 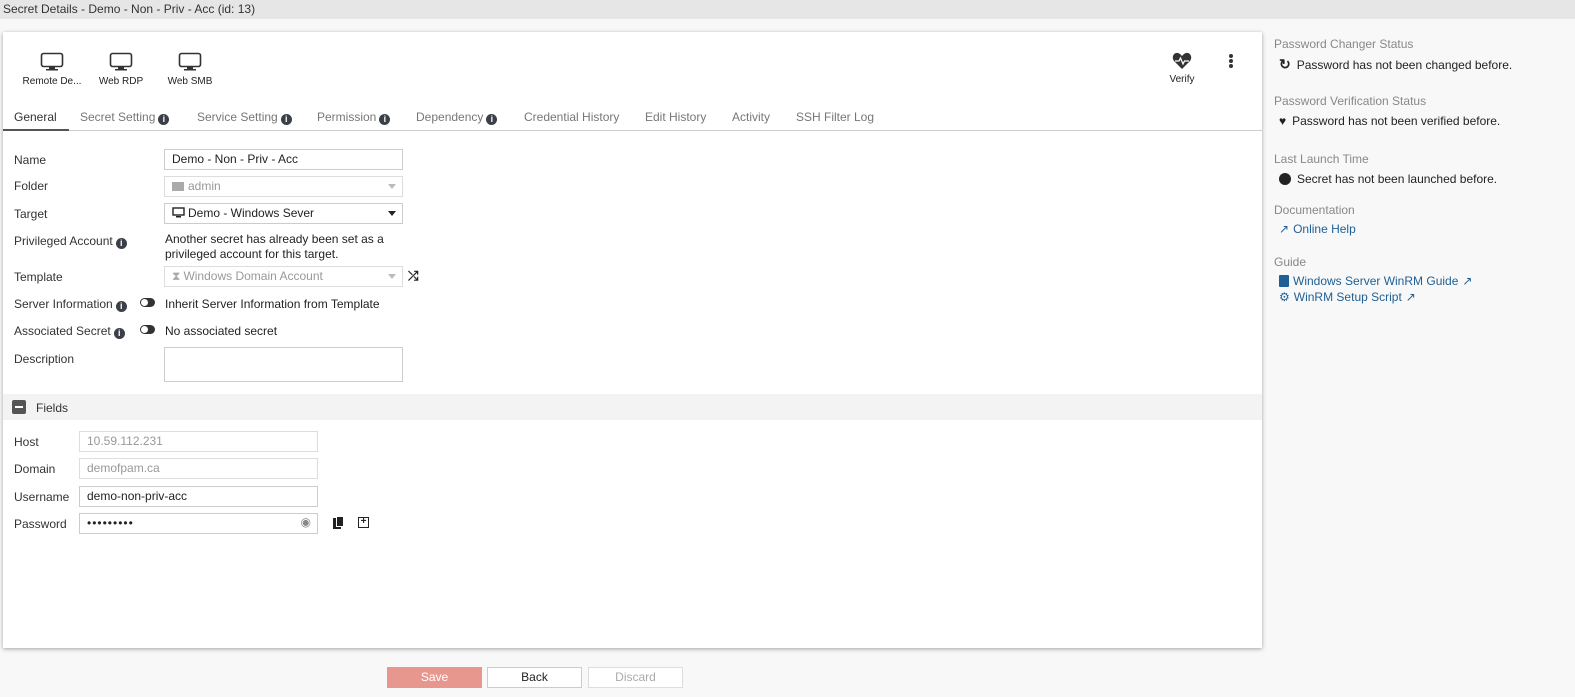 I want to click on target-select: Demo - Windows Sever, so click(x=283, y=213).